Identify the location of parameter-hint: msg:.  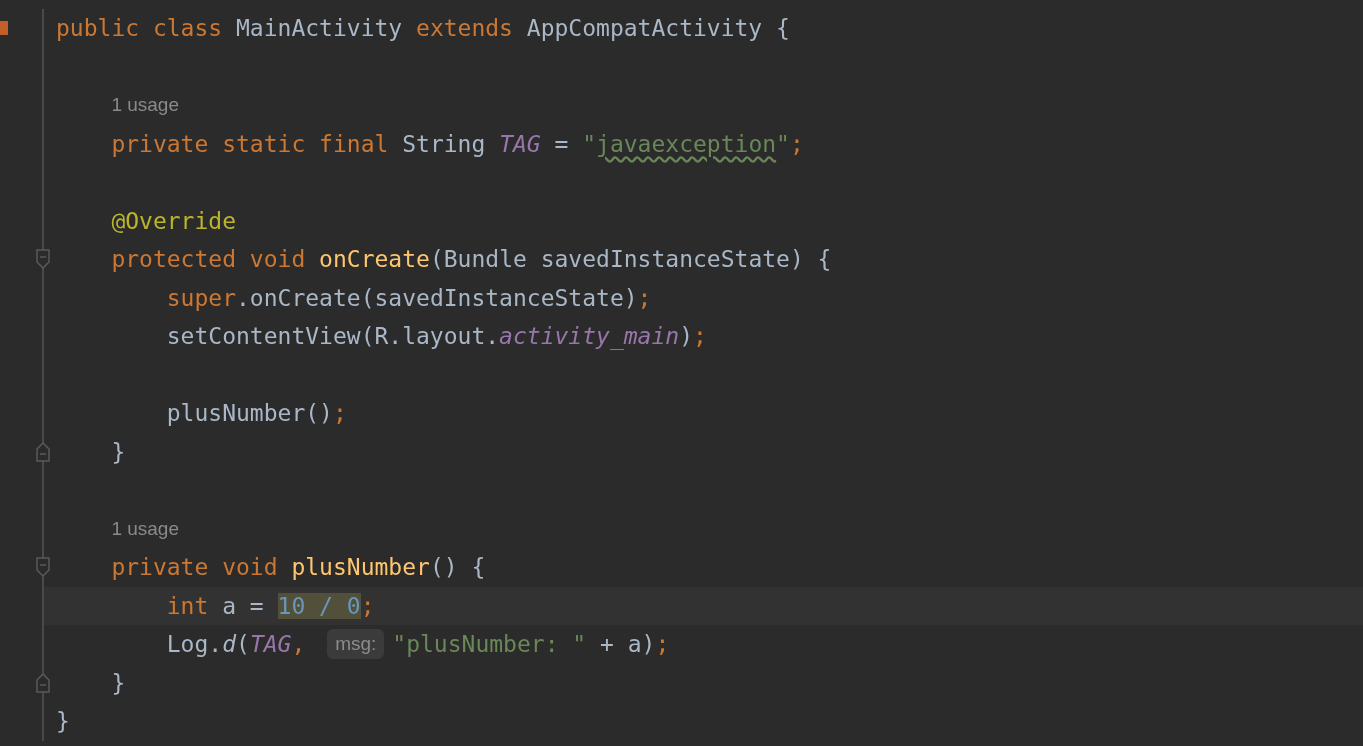
(356, 644).